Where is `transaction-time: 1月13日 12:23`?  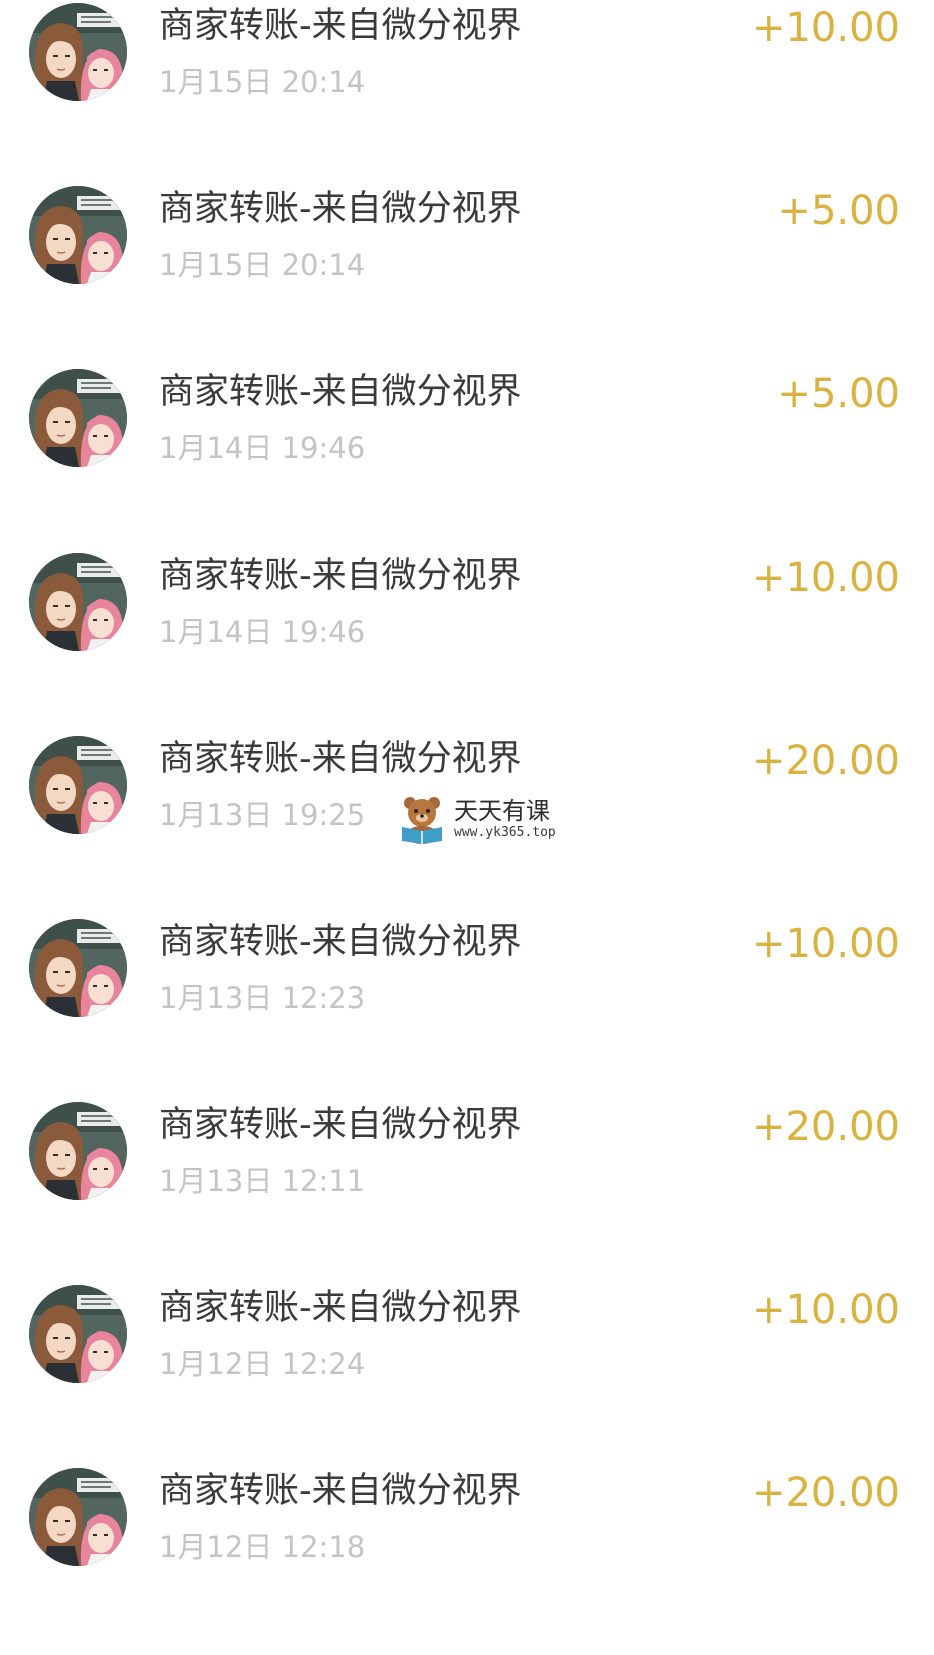
transaction-time: 1月13日 12:23 is located at coordinates (262, 998).